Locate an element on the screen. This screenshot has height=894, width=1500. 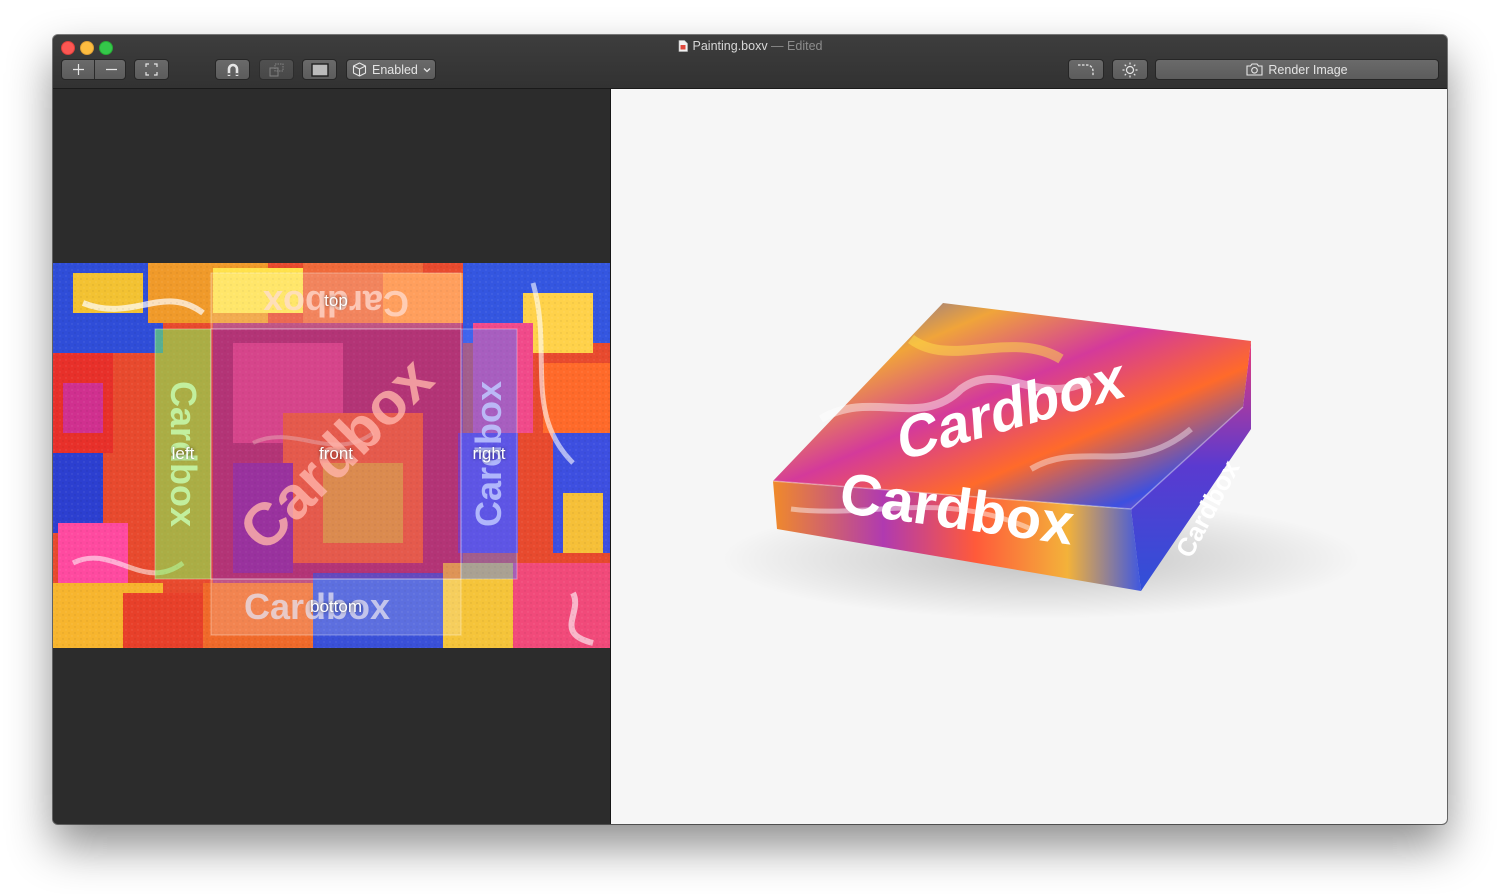
magnet-button is located at coordinates (232, 69).